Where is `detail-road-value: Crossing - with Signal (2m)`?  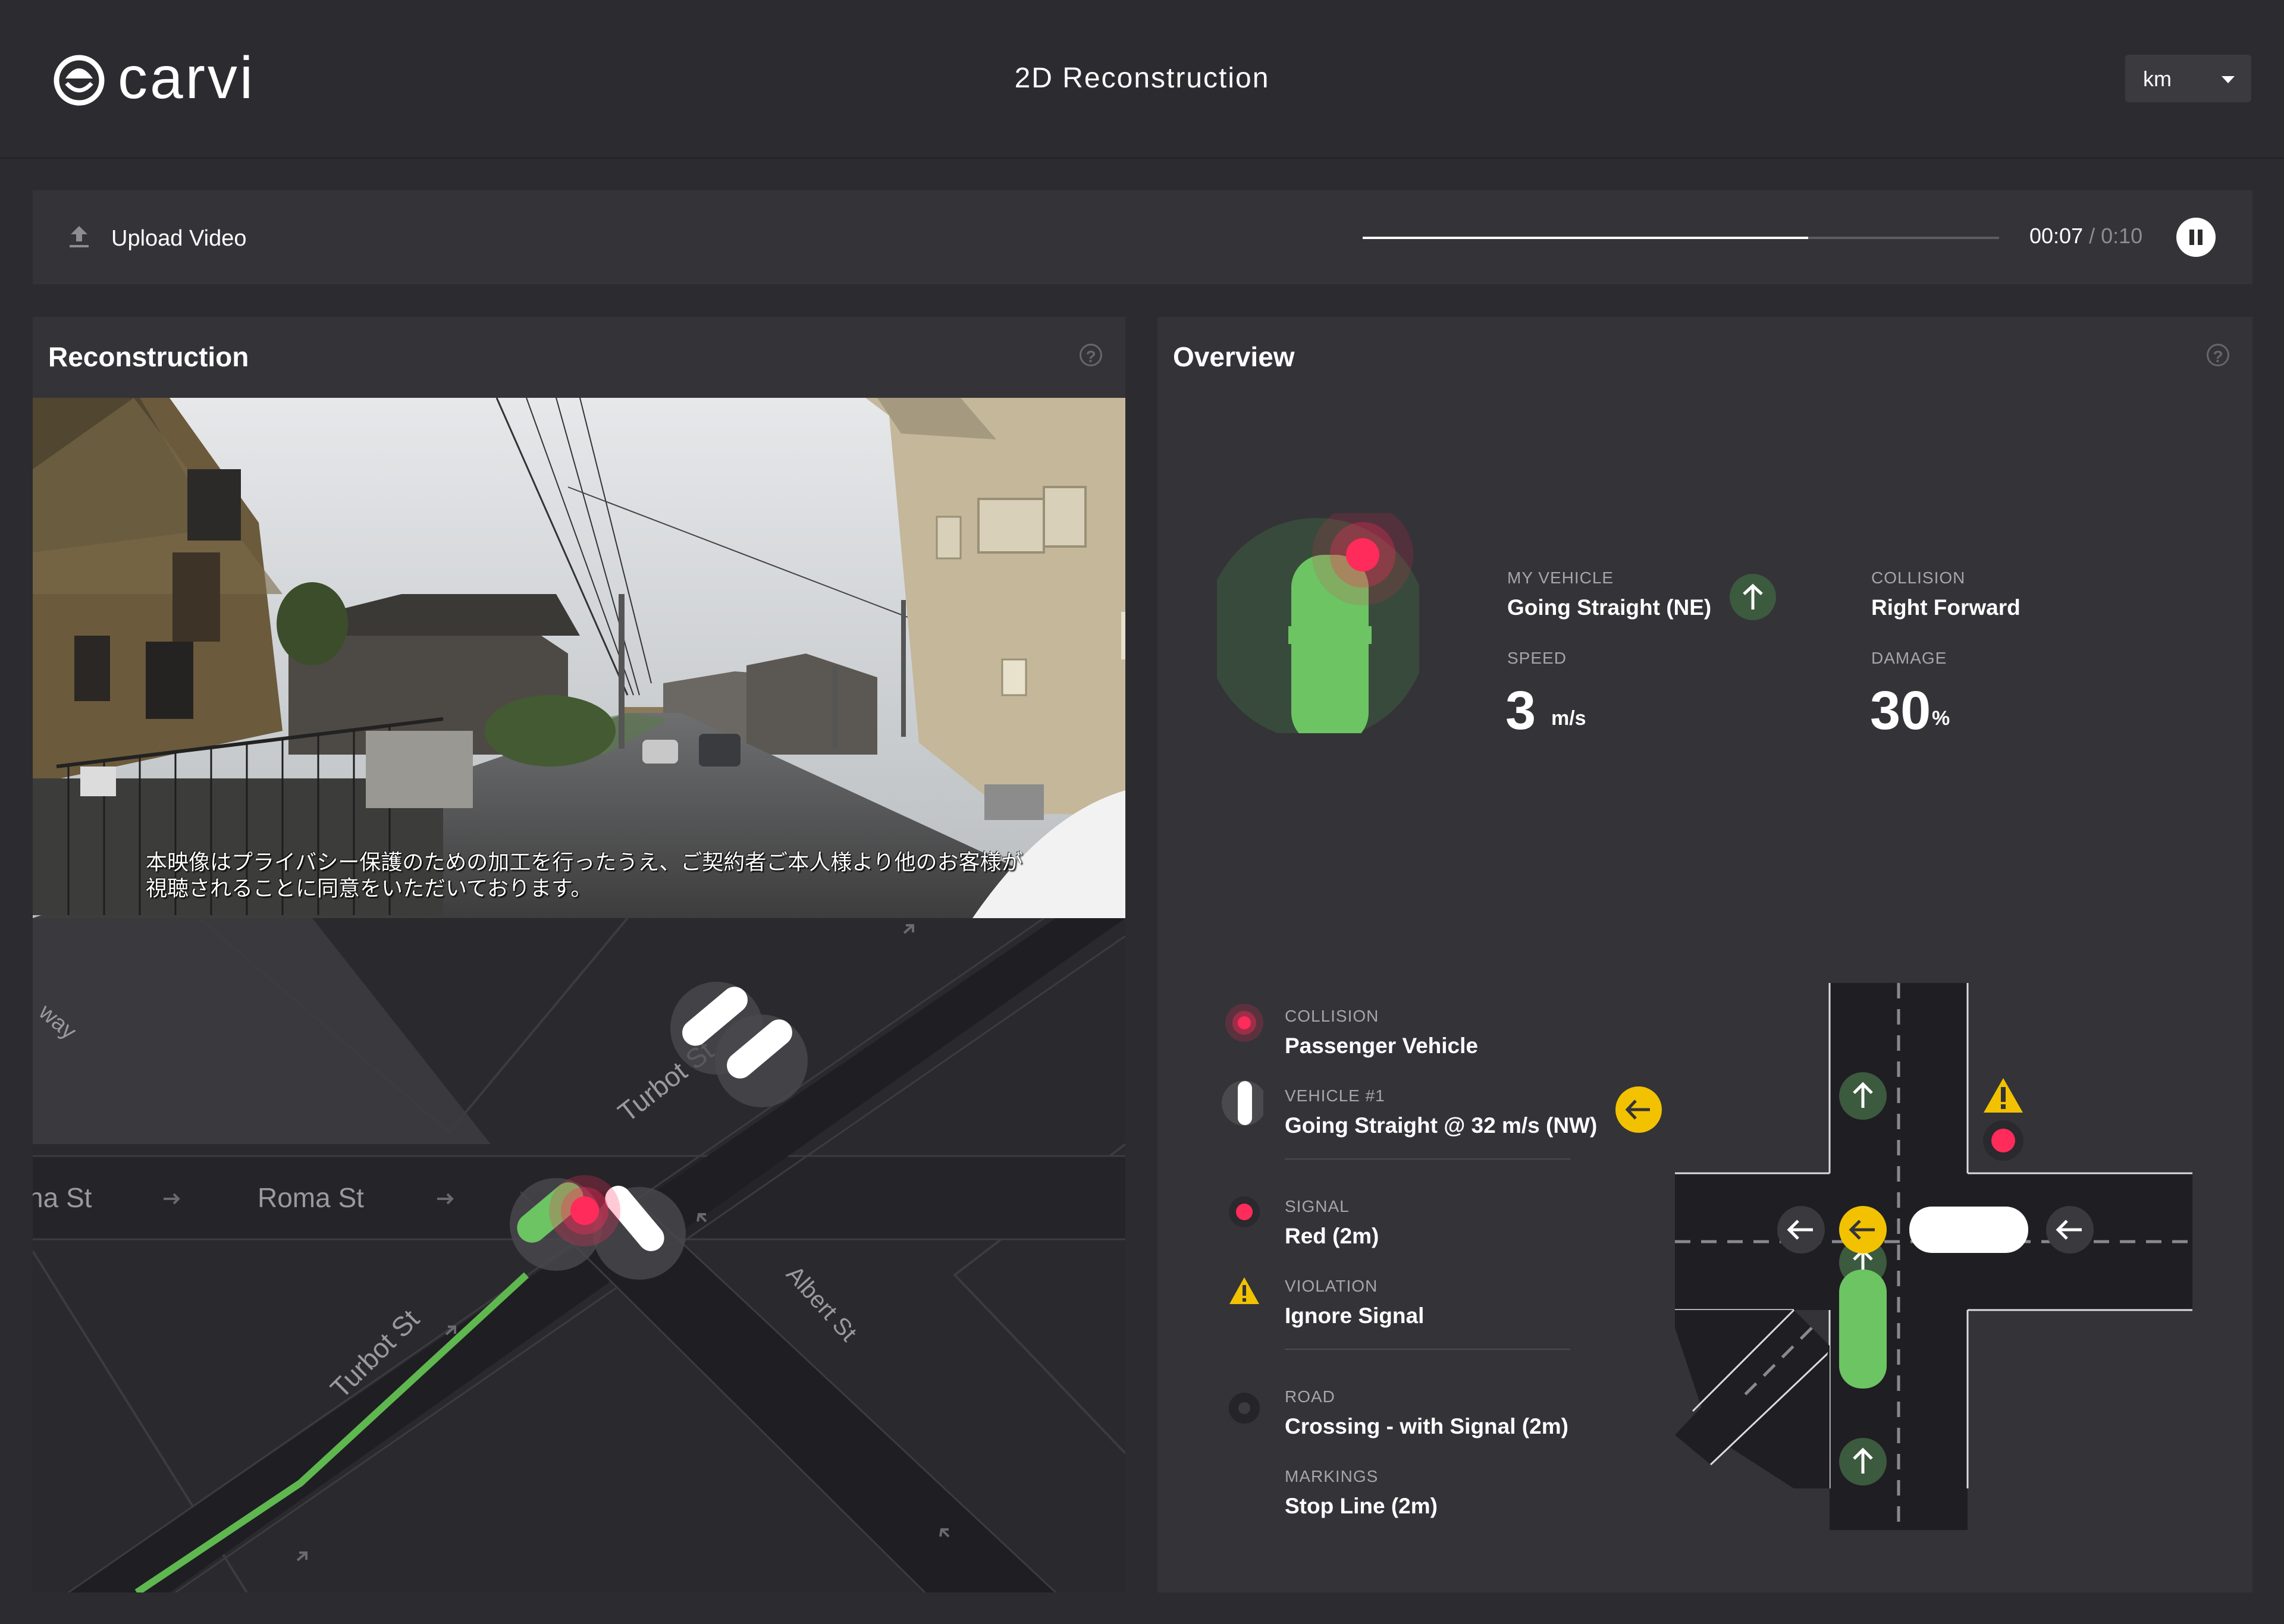 detail-road-value: Crossing - with Signal (2m) is located at coordinates (1427, 1426).